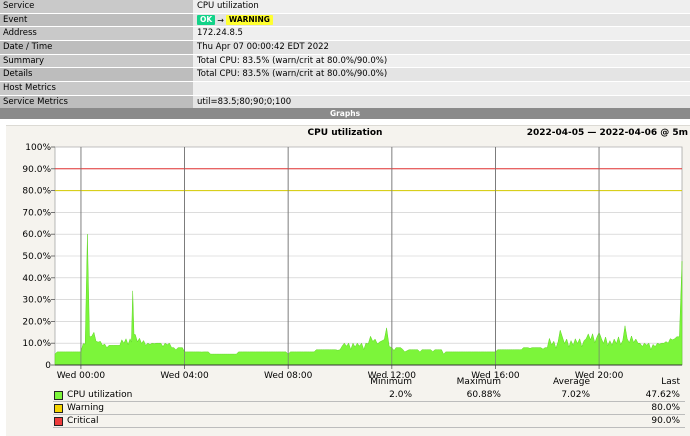 The width and height of the screenshot is (690, 436). Describe the element at coordinates (575, 395) in the screenshot. I see `legend-avg-cpu: 7.02%` at that location.